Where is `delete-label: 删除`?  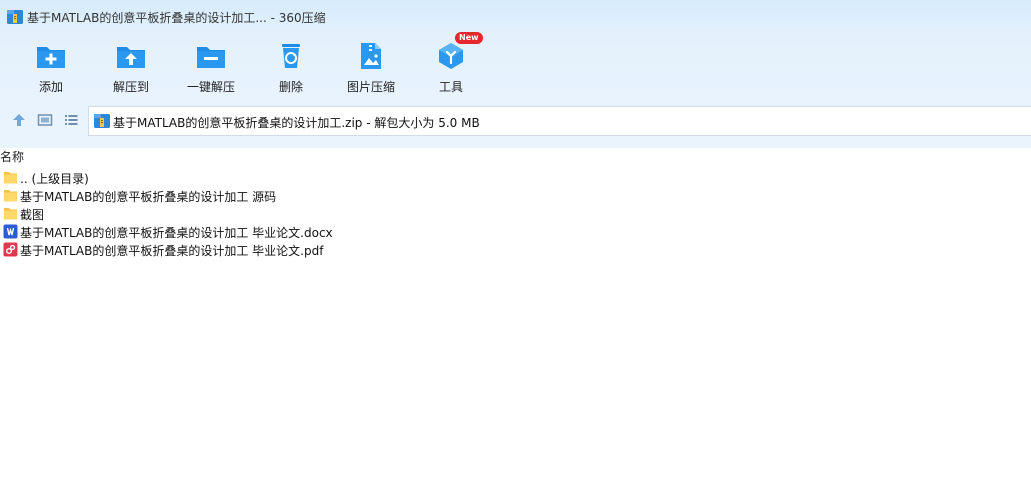 delete-label: 删除 is located at coordinates (290, 87).